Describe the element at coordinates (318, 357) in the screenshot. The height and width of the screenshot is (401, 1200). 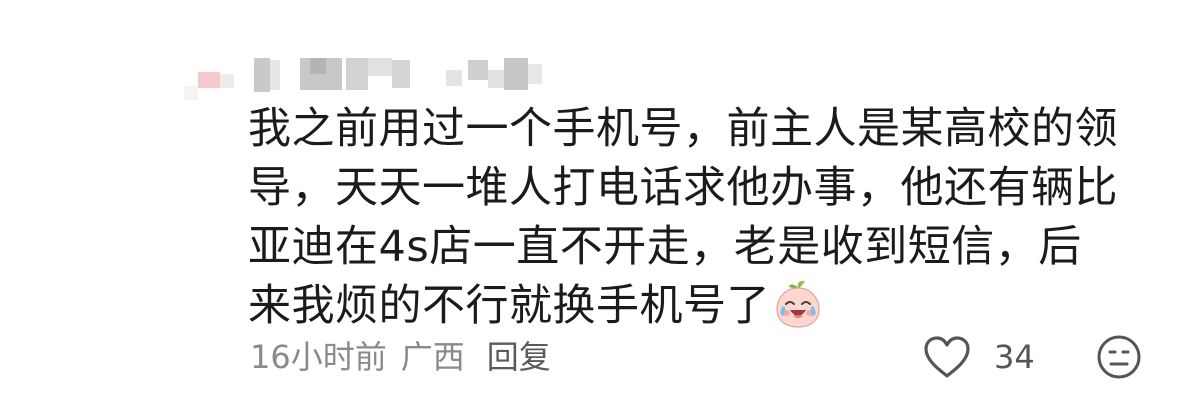
I see `comment-time: 16小时前` at that location.